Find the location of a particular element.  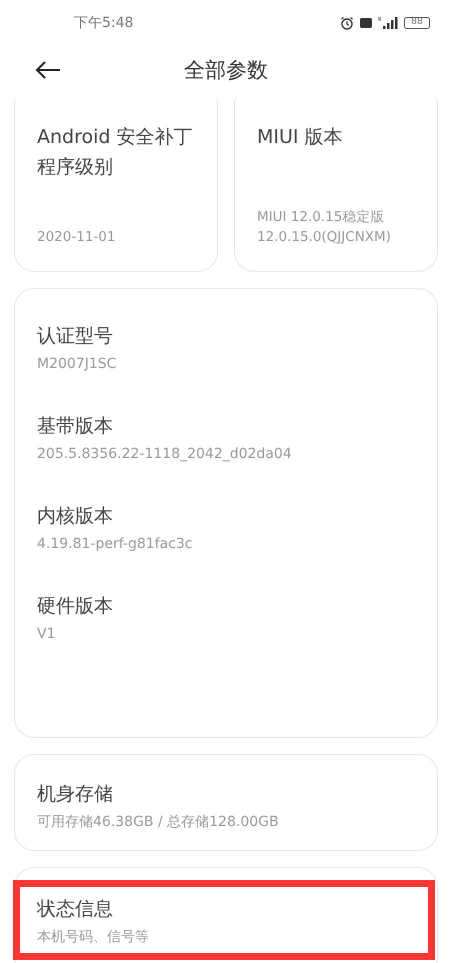

signal-icon is located at coordinates (388, 22).